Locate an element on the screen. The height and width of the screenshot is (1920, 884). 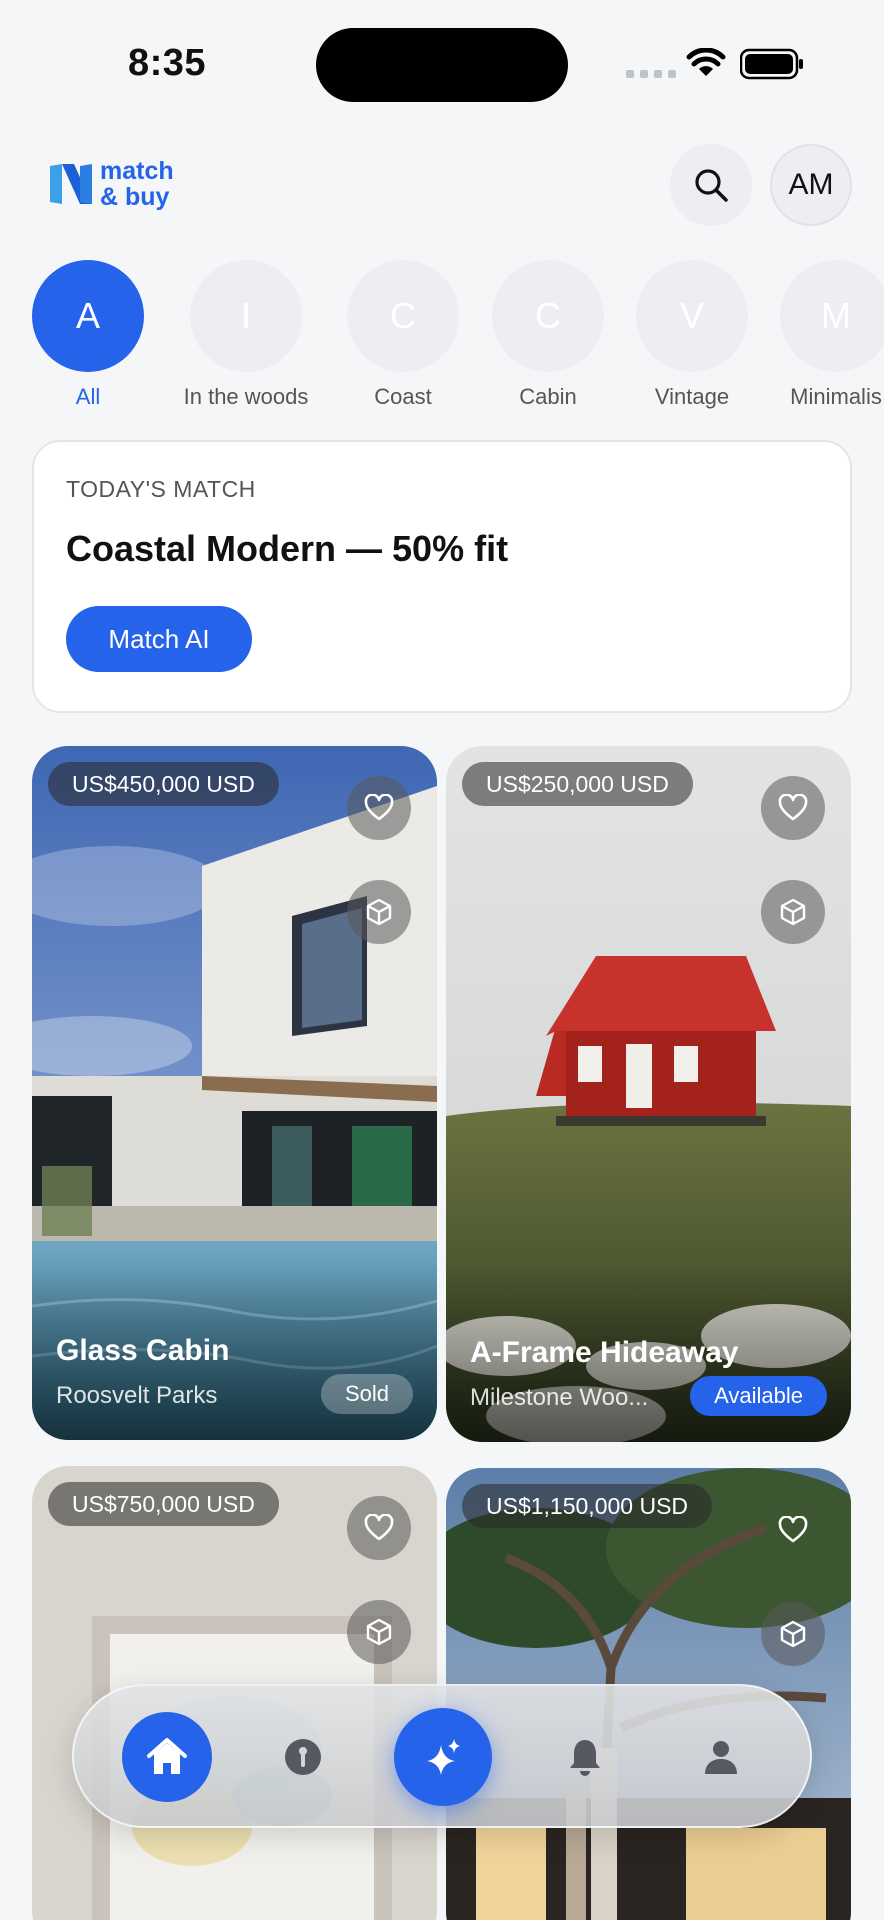
price-tag: US$450,000 USD is located at coordinates (163, 784).